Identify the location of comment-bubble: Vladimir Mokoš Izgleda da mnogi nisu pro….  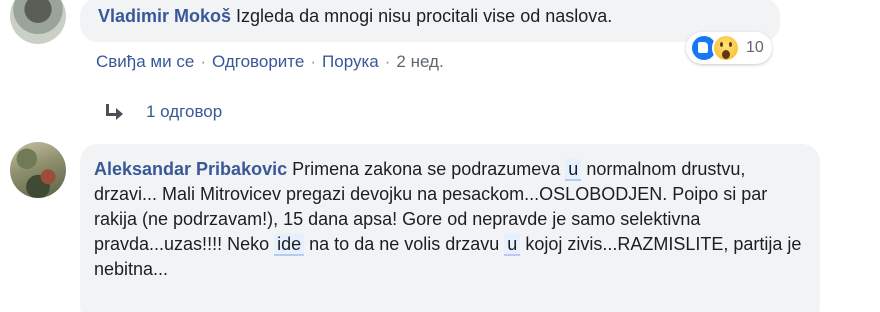
(430, 21).